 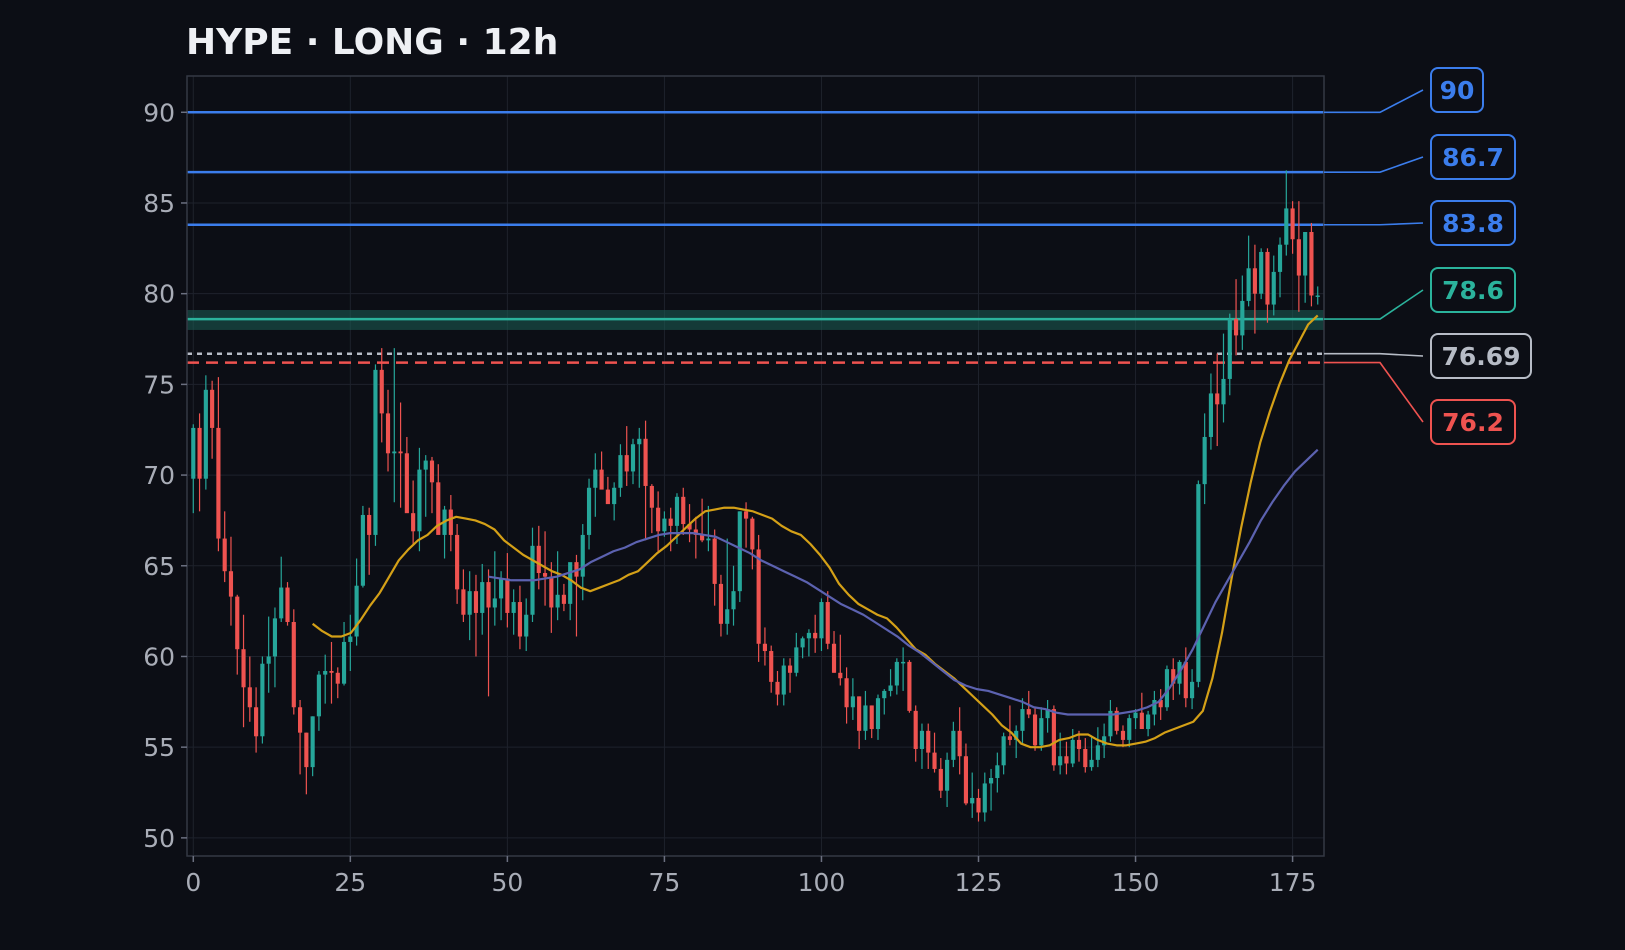 I want to click on y-tick-label: 85, so click(x=159, y=203).